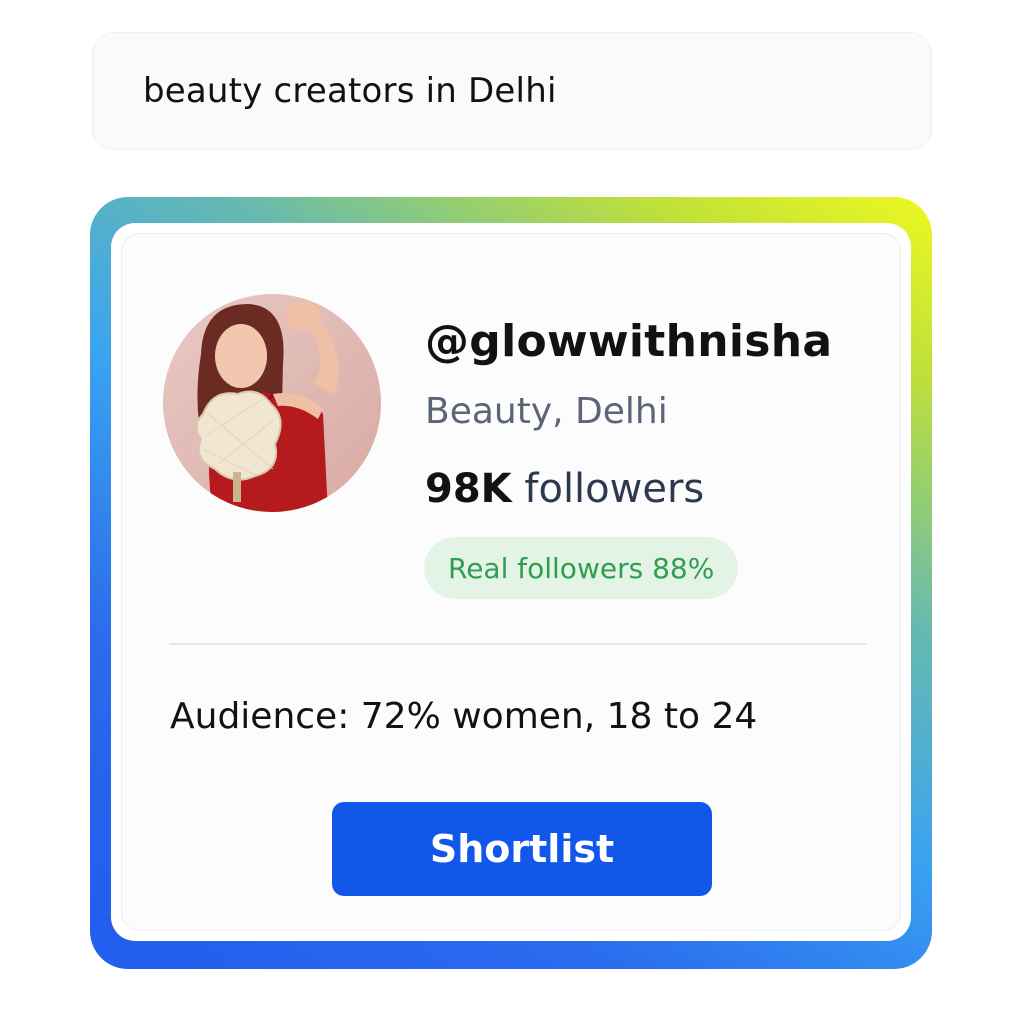 Image resolution: width=1024 pixels, height=1024 pixels. Describe the element at coordinates (350, 91) in the screenshot. I see `search-query-text: beauty creators in Delhi` at that location.